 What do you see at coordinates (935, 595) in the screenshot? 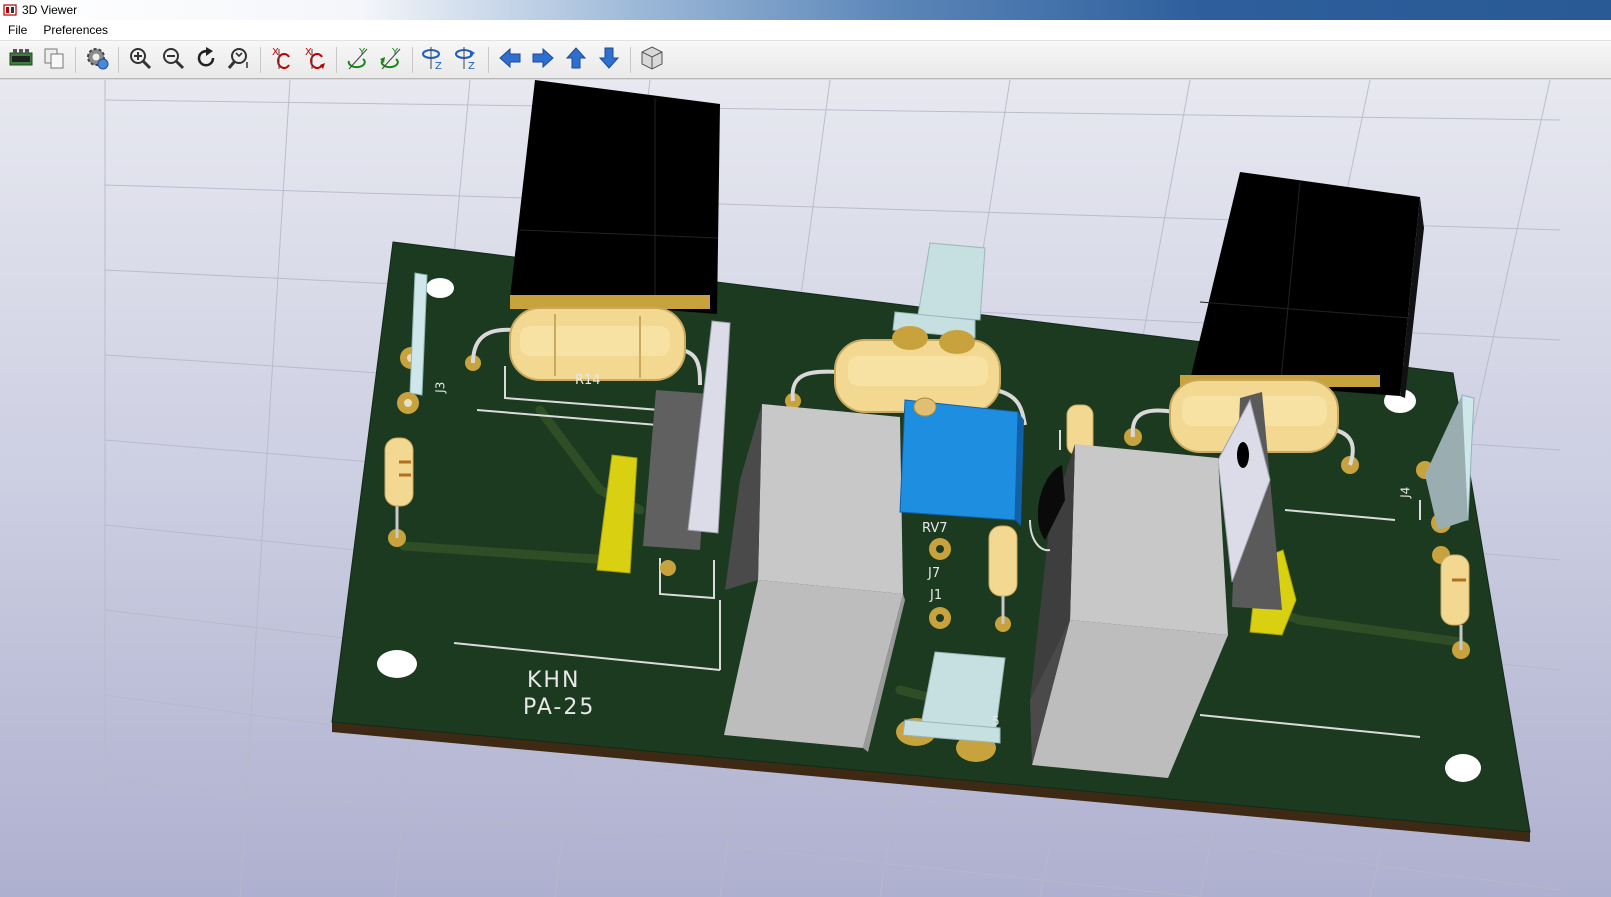
I see `silk-ref-j1: J1` at bounding box center [935, 595].